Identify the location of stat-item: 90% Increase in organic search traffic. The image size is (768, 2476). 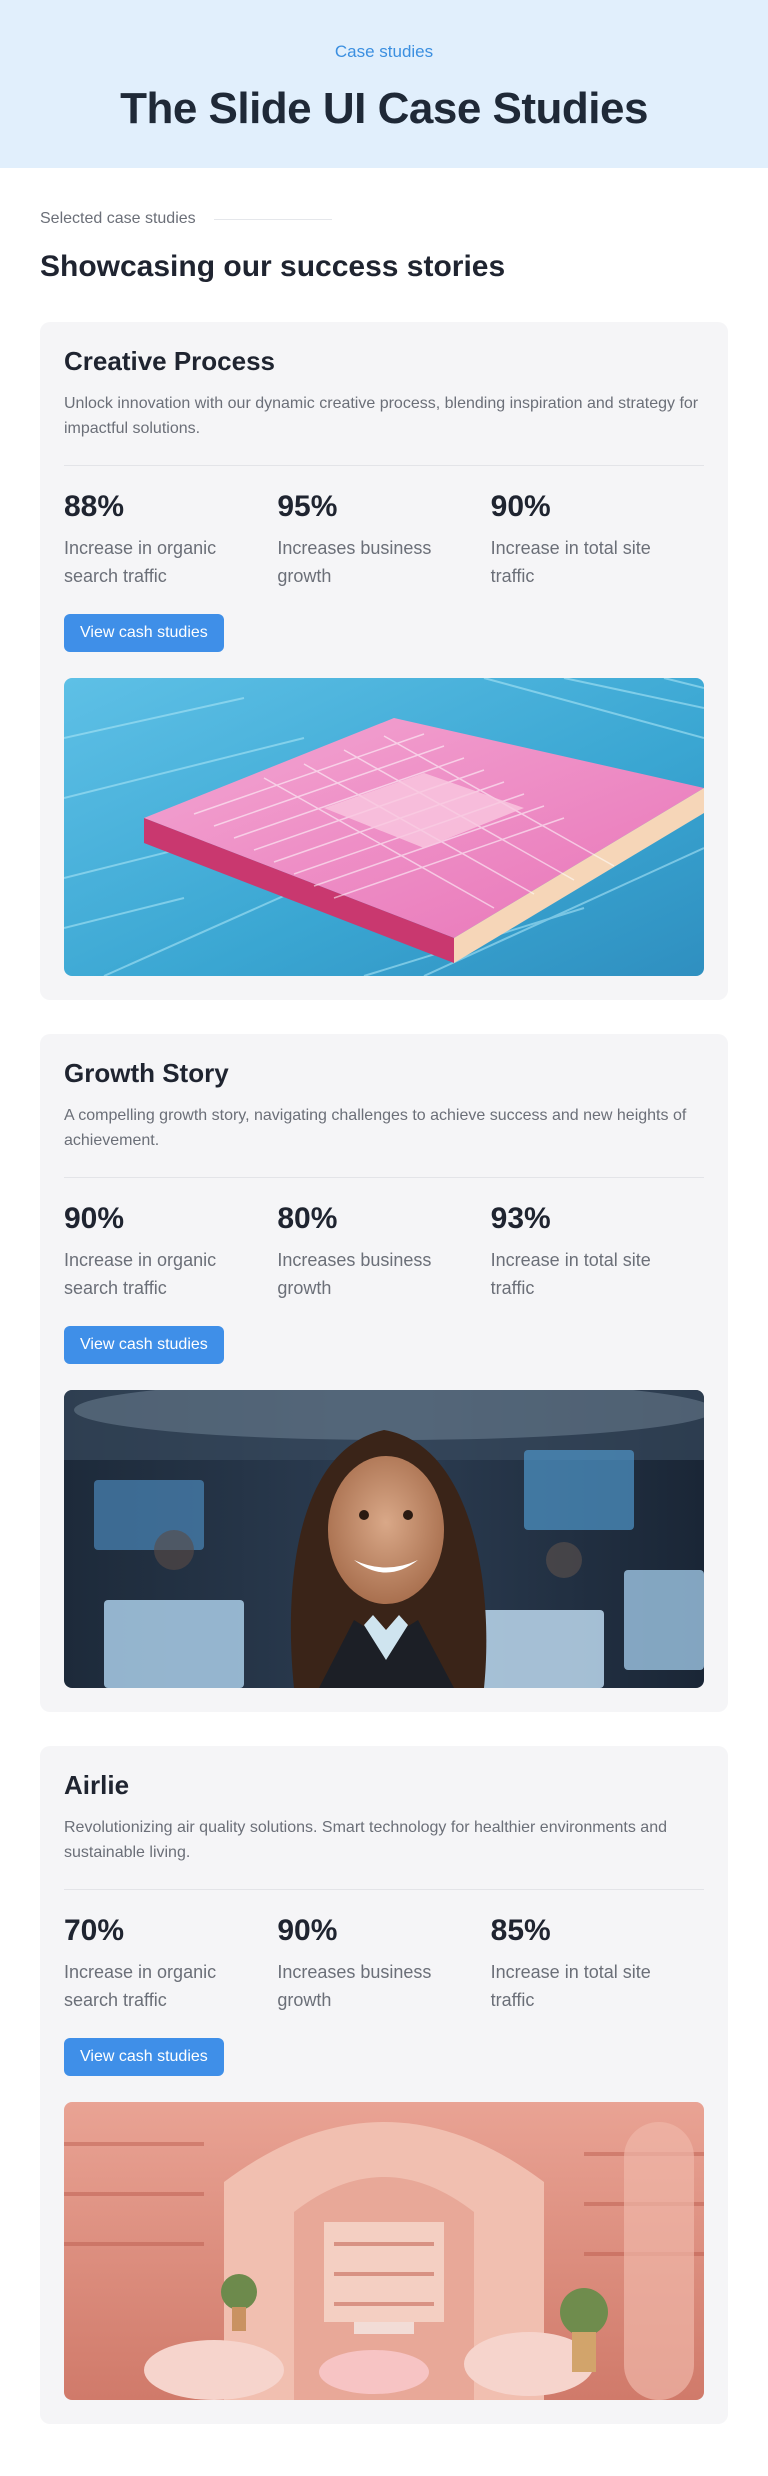
(170, 1252).